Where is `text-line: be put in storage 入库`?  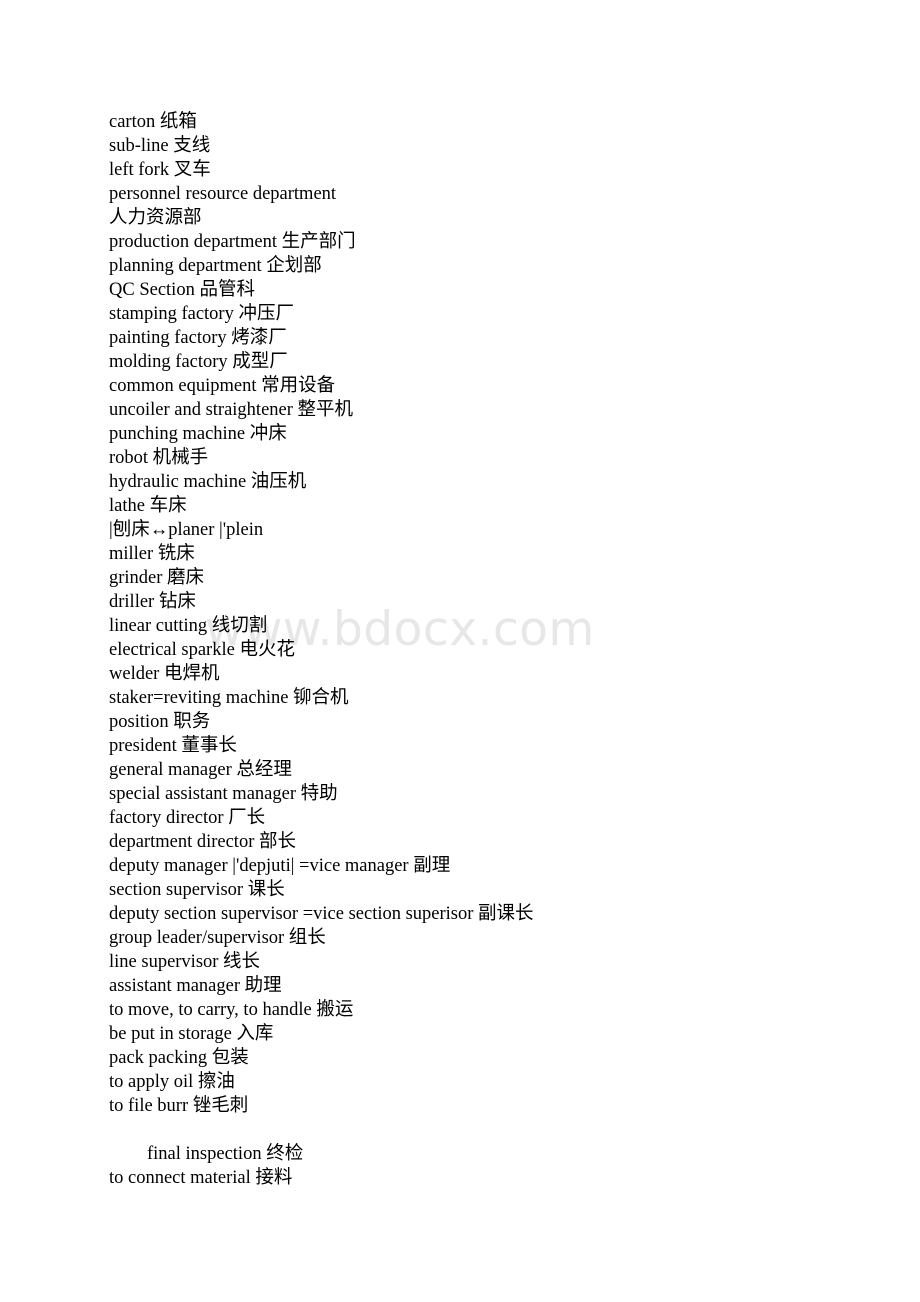
text-line: be put in storage 入库 is located at coordinates (191, 1034).